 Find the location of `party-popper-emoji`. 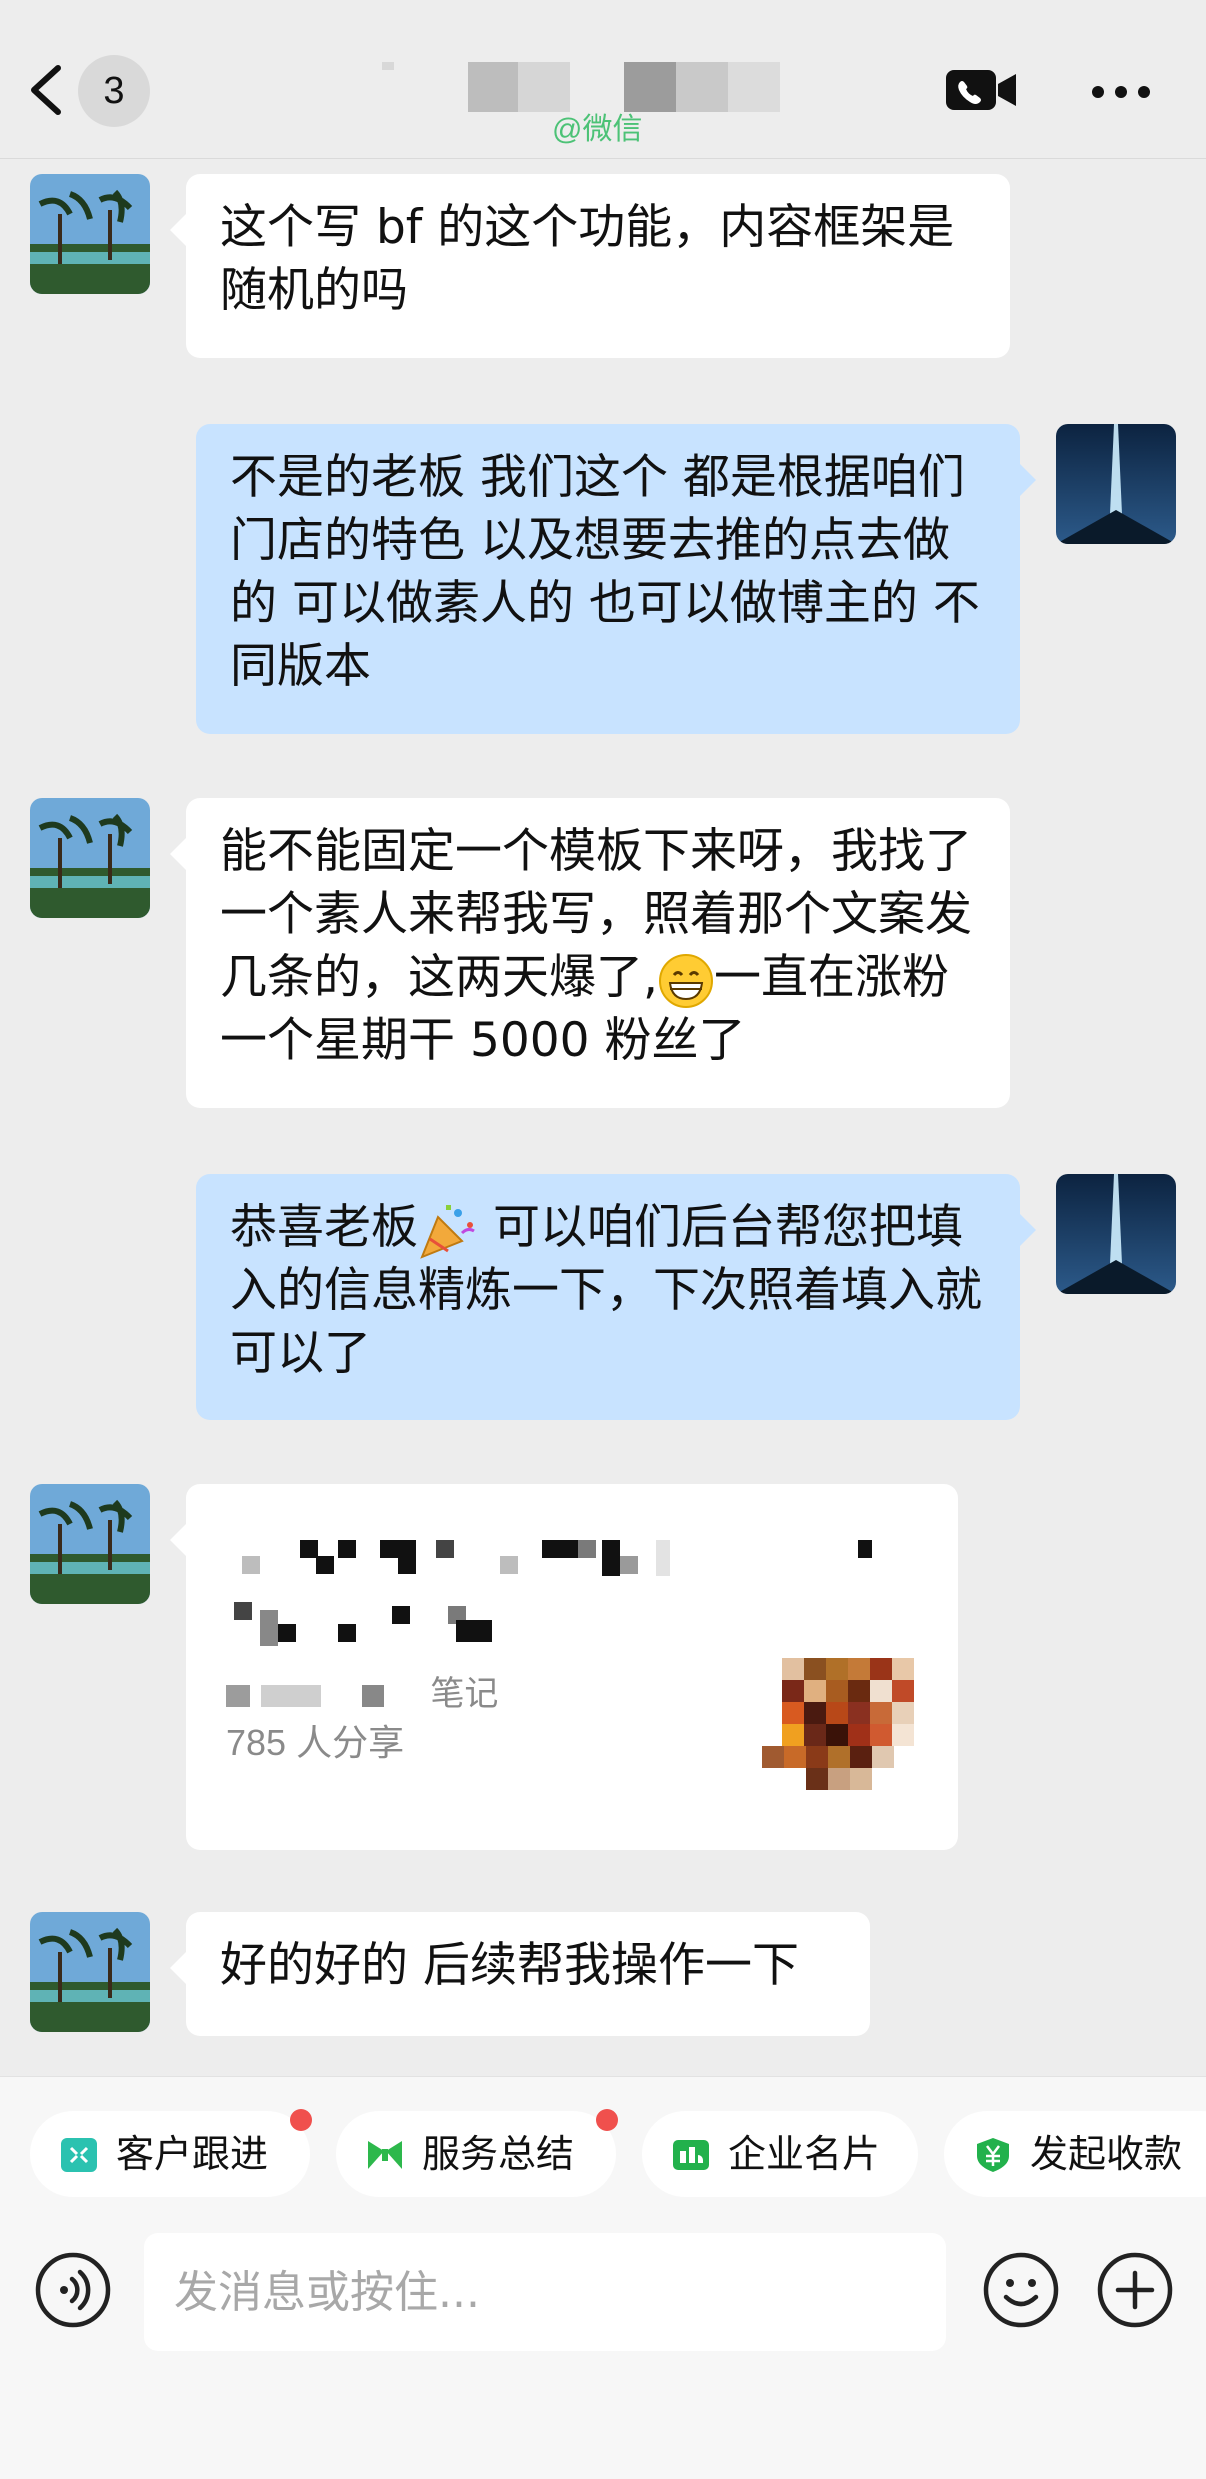

party-popper-emoji is located at coordinates (447, 1231).